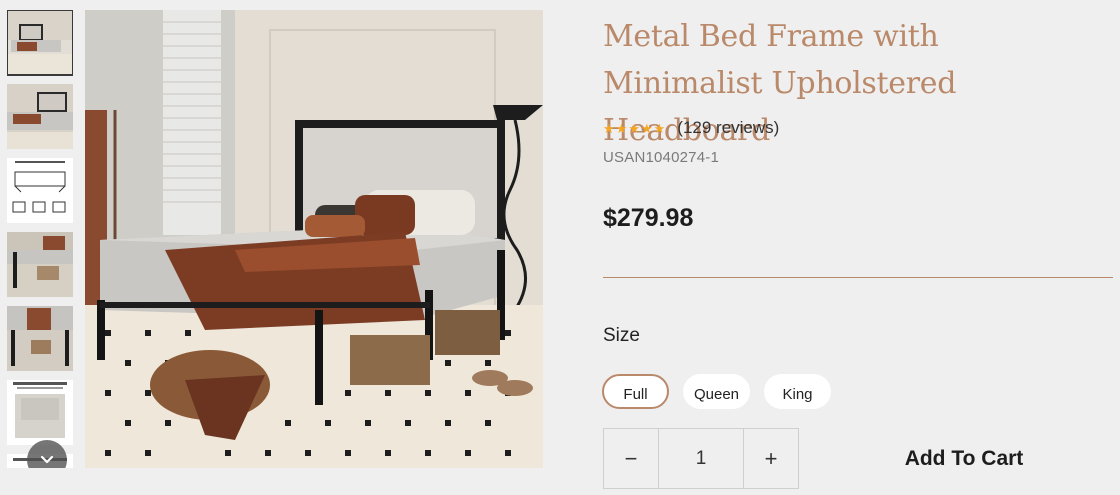 The width and height of the screenshot is (1120, 495). What do you see at coordinates (47, 459) in the screenshot?
I see `chevron-down-icon` at bounding box center [47, 459].